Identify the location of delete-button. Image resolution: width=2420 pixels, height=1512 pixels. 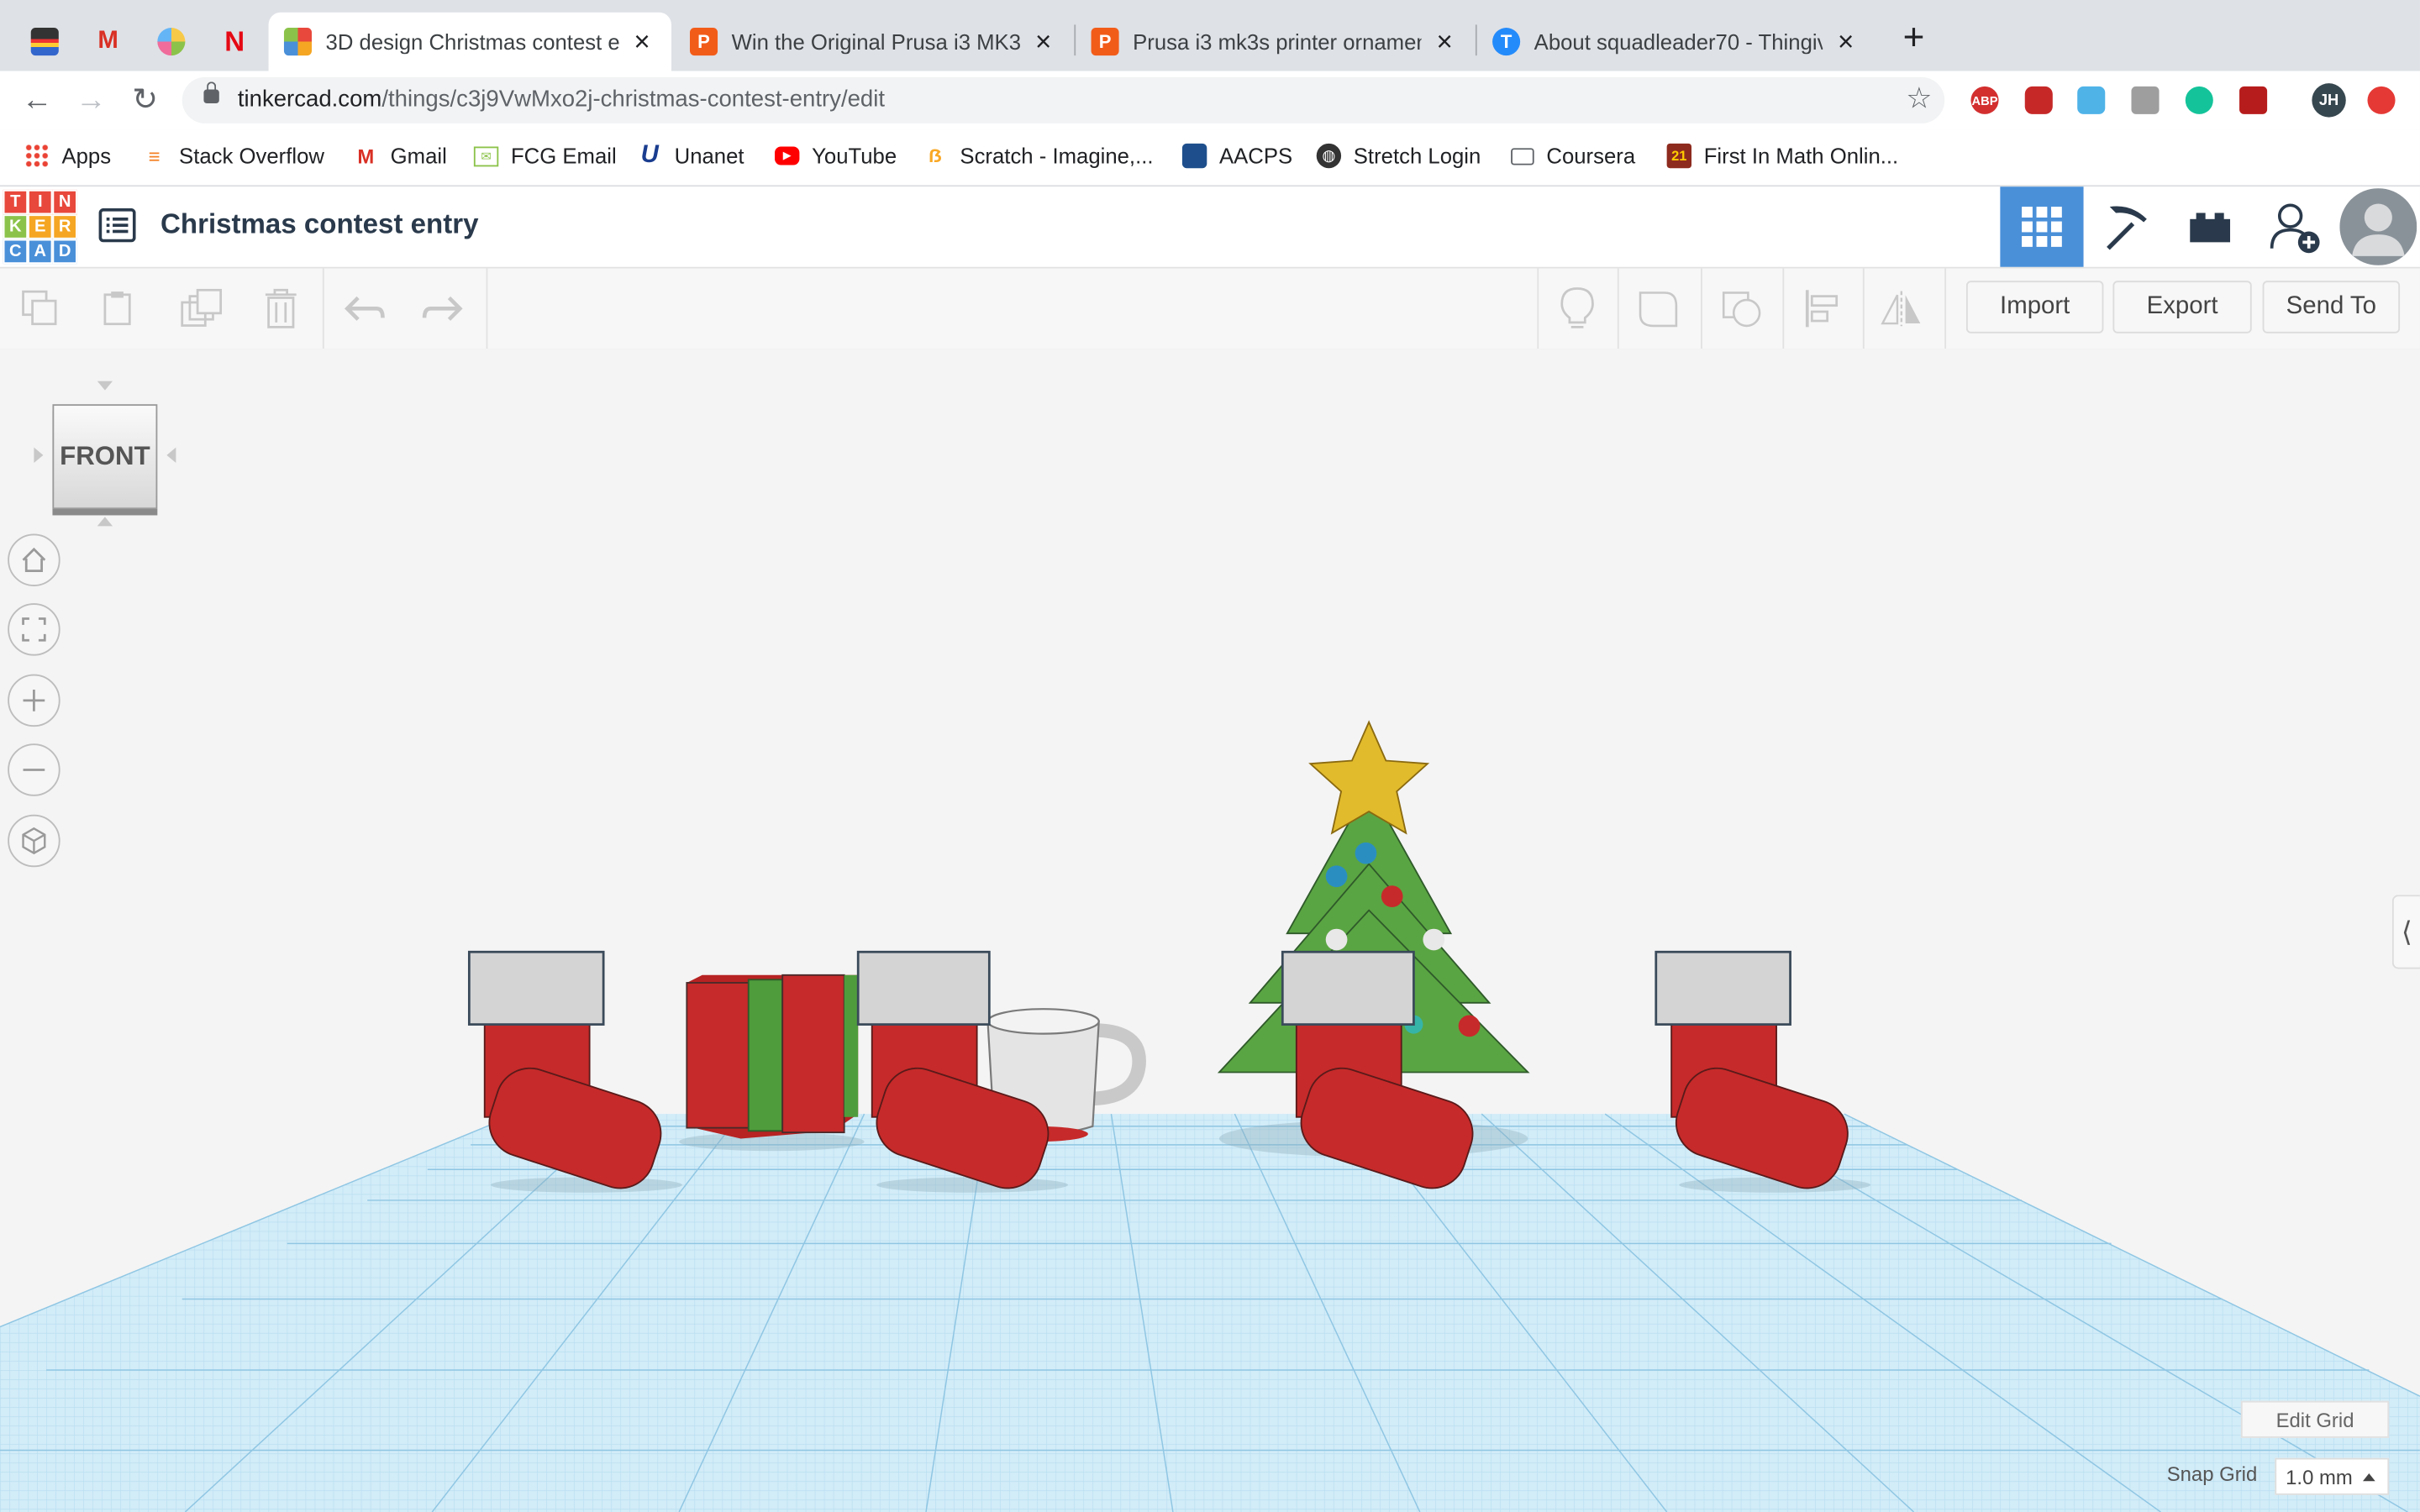
(281, 308).